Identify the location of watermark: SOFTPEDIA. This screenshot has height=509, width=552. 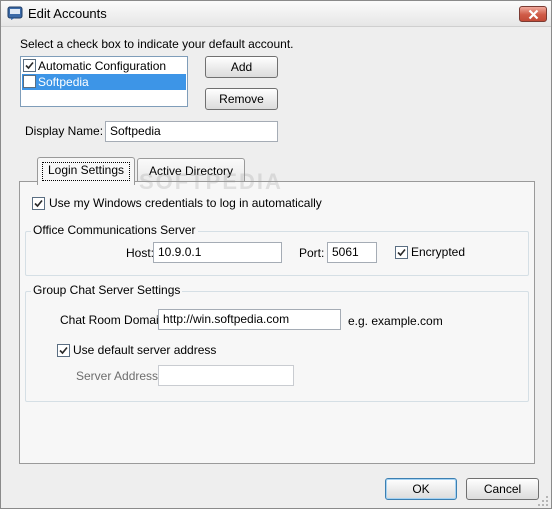
(211, 181).